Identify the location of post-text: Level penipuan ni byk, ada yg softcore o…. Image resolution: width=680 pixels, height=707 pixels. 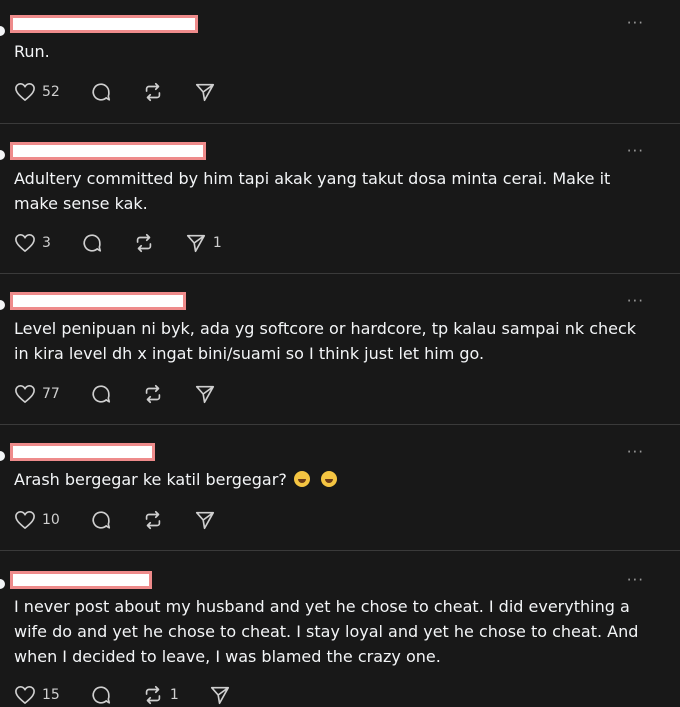
(325, 341).